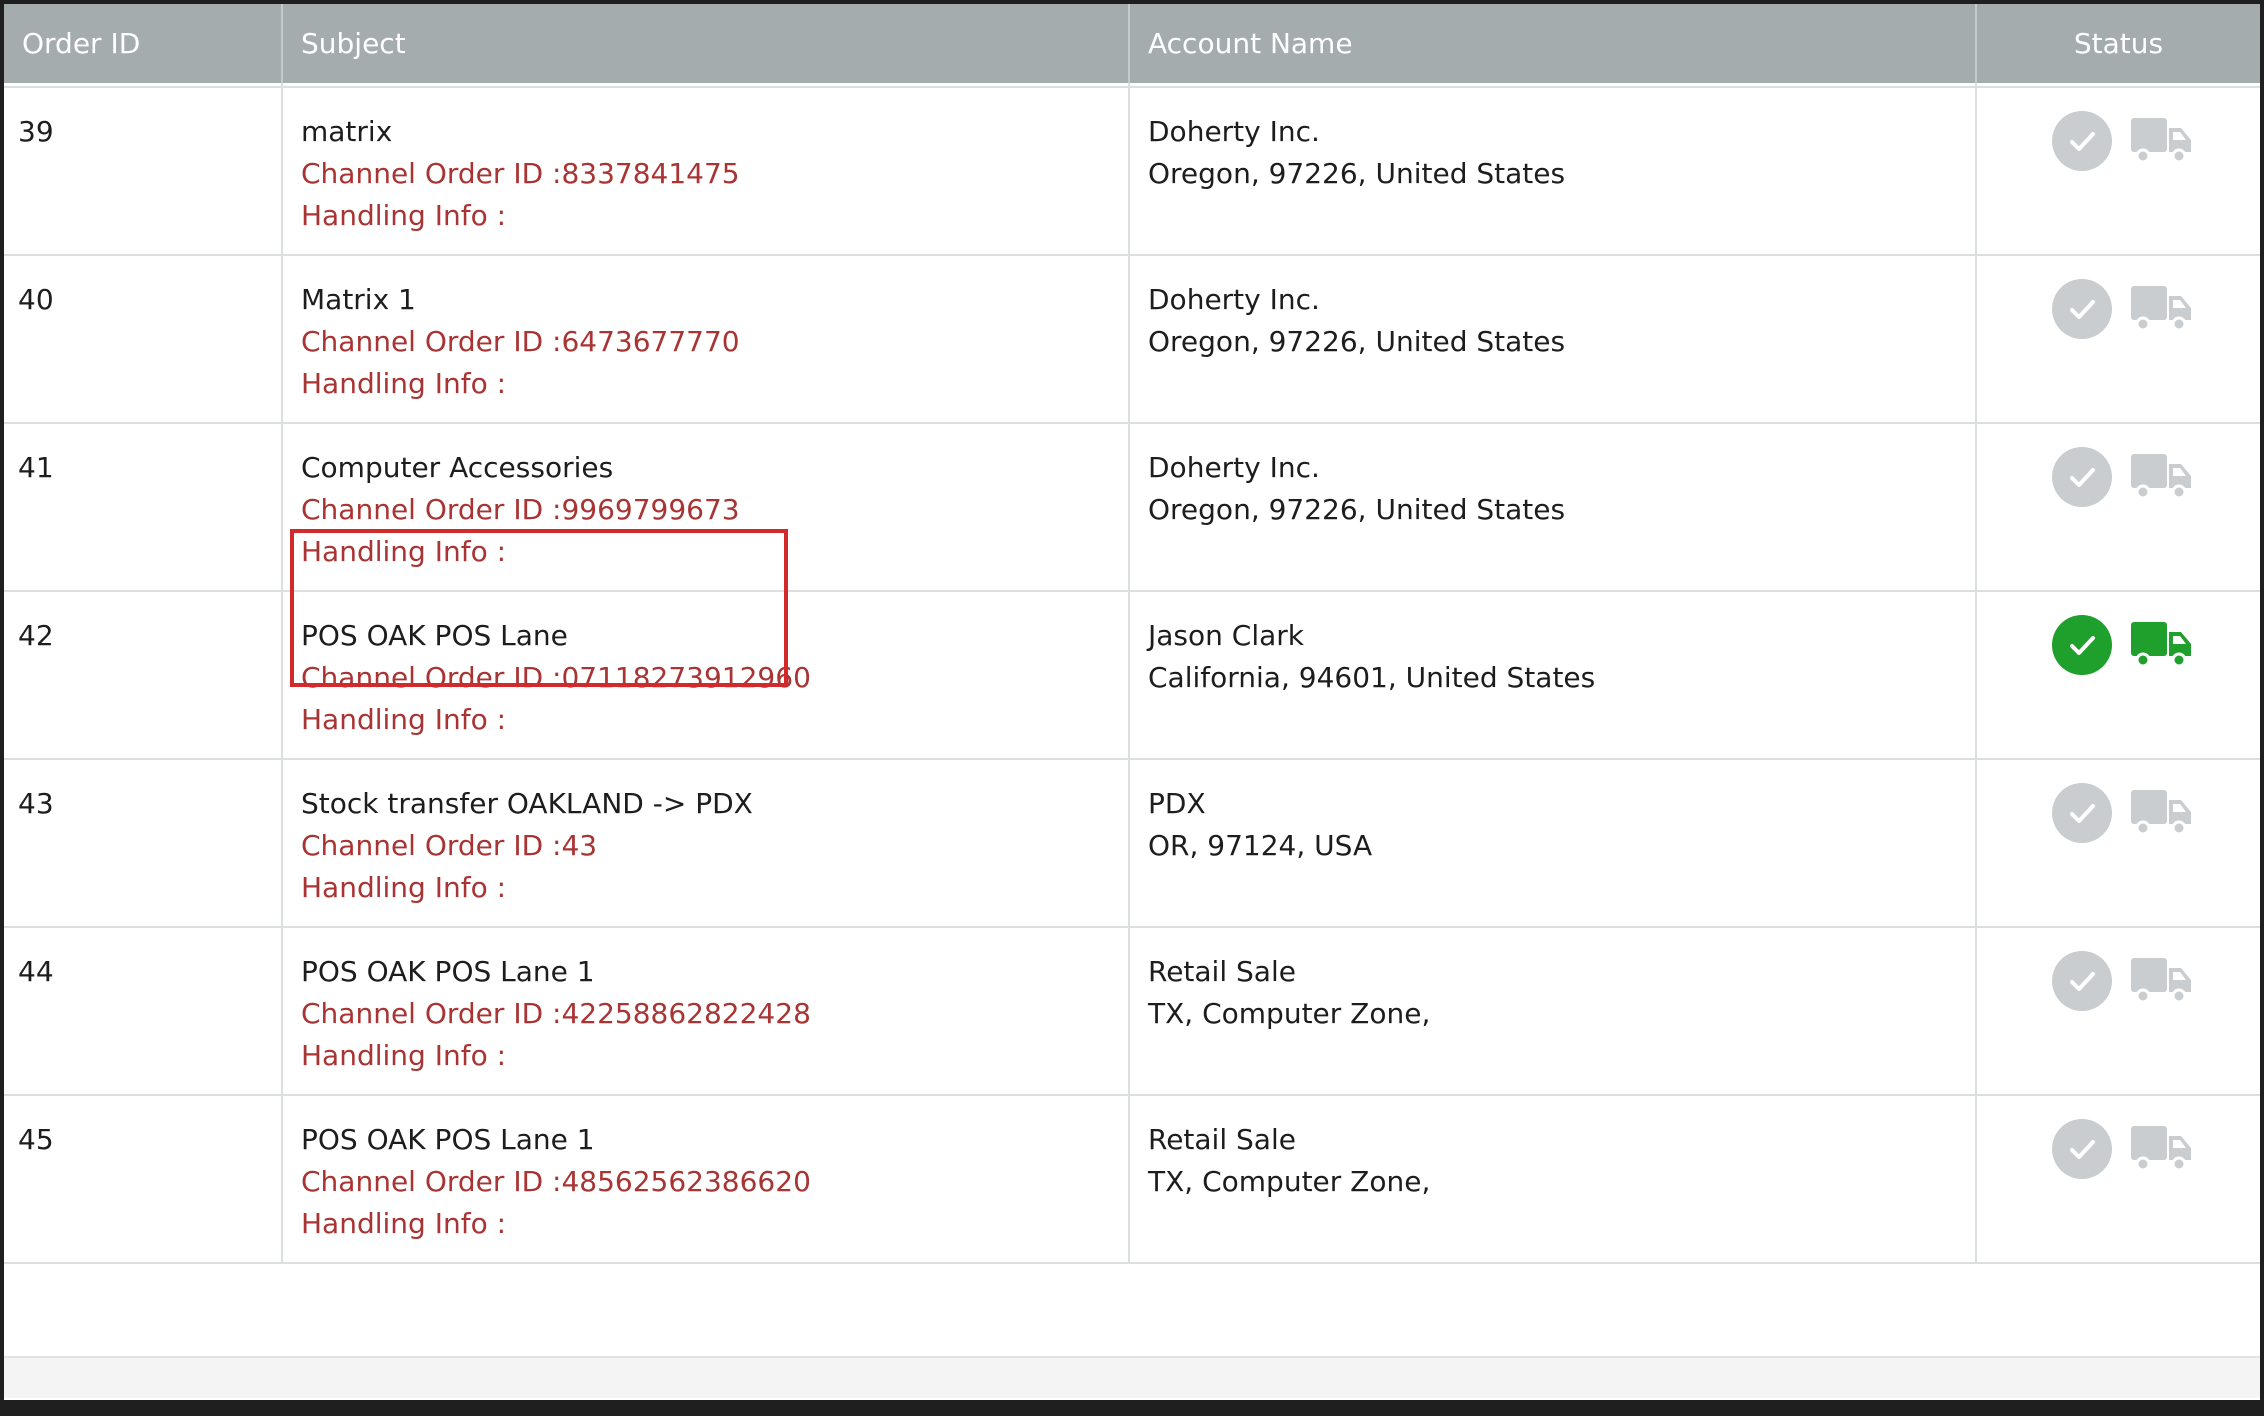  What do you see at coordinates (143, 843) in the screenshot?
I see `order-id-cell: 43` at bounding box center [143, 843].